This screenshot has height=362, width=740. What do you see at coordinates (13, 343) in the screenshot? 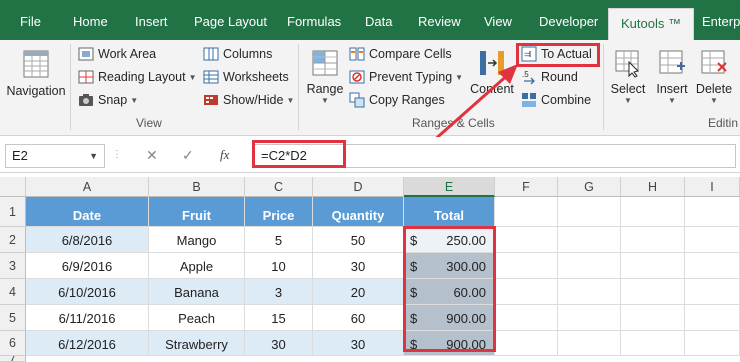
I see `row-header-6: 6` at bounding box center [13, 343].